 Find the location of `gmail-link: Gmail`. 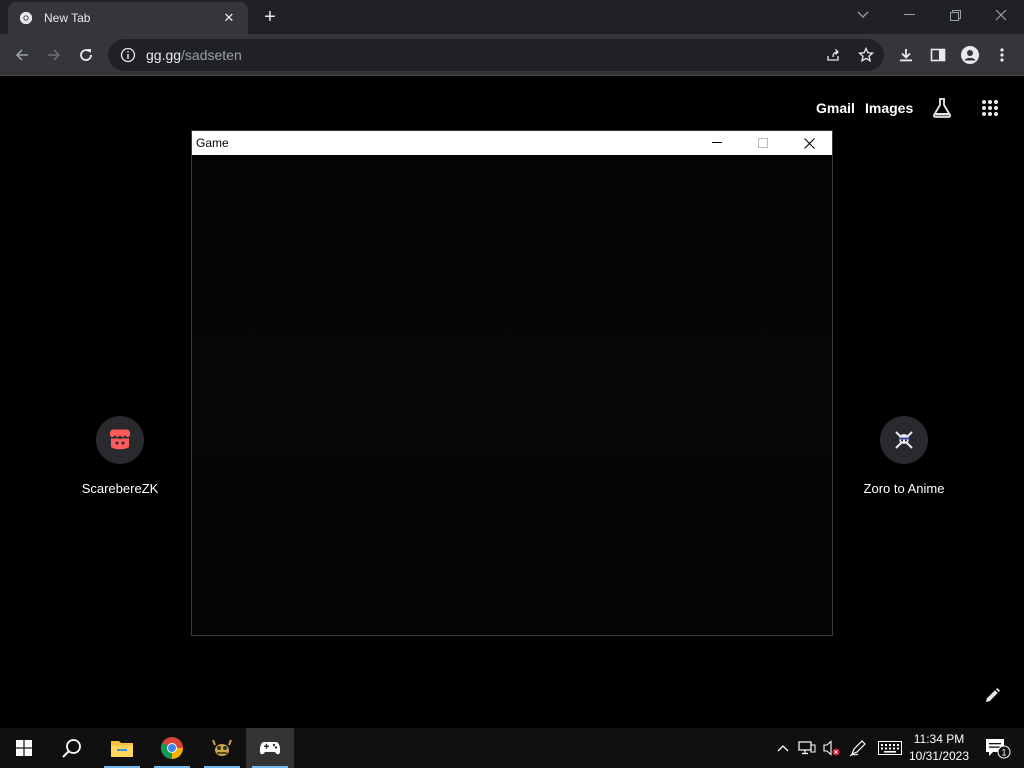

gmail-link: Gmail is located at coordinates (835, 108).